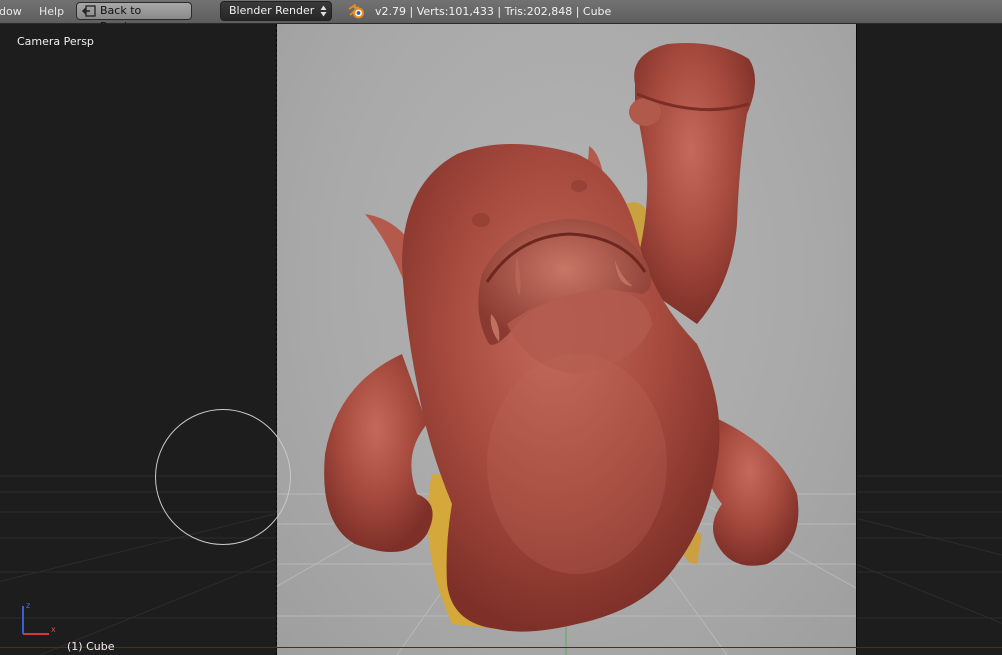  What do you see at coordinates (323, 11) in the screenshot?
I see `updown-arrows-icon` at bounding box center [323, 11].